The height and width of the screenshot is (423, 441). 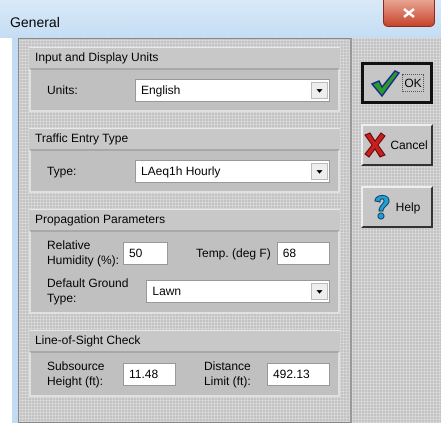 What do you see at coordinates (81, 253) in the screenshot?
I see `field-label: Relative Humidity (%):` at bounding box center [81, 253].